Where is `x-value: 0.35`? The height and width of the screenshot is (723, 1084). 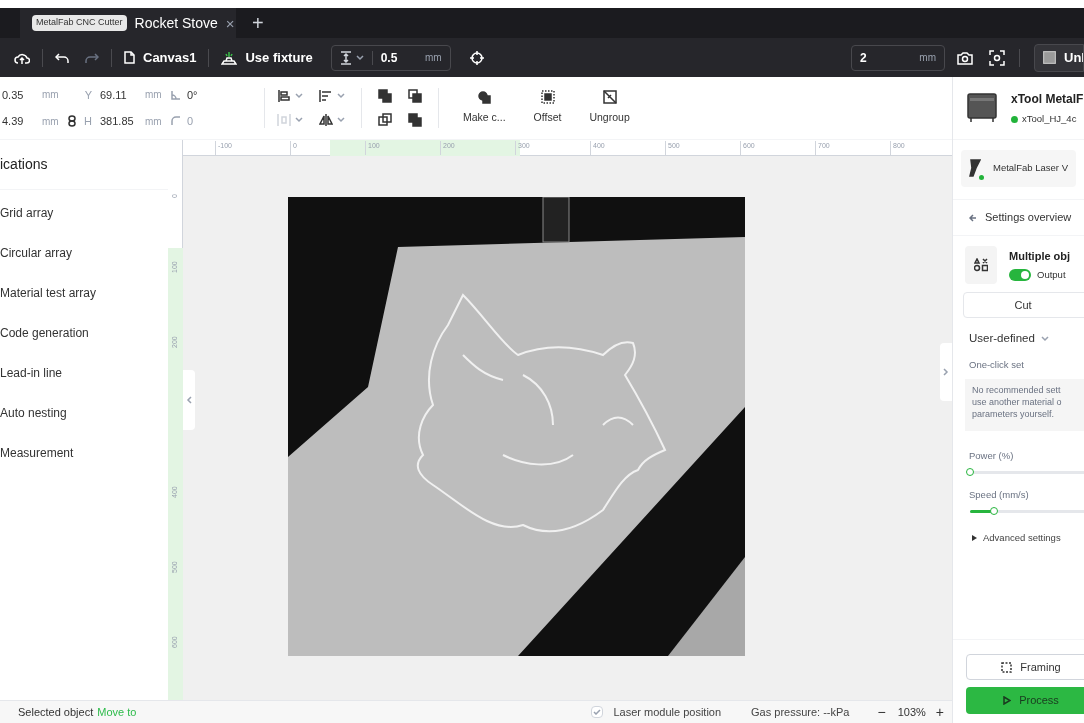
x-value: 0.35 is located at coordinates (13, 95).